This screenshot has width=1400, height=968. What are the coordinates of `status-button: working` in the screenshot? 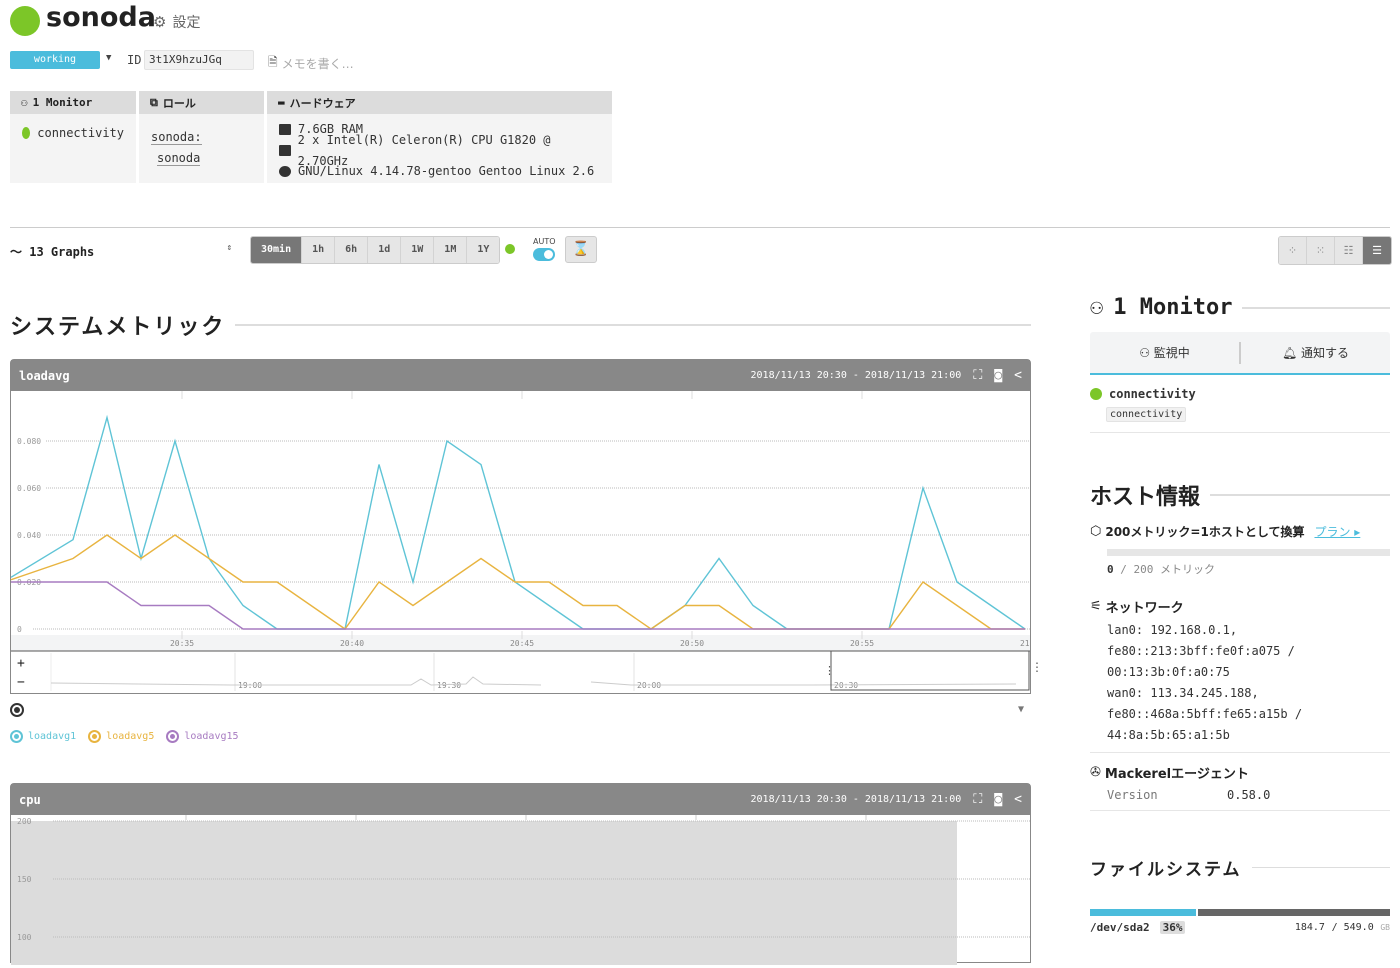 It's located at (55, 60).